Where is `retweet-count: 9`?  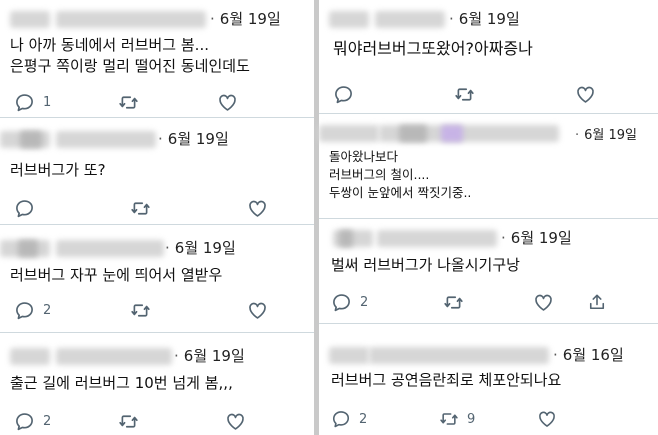
retweet-count: 9 is located at coordinates (471, 419).